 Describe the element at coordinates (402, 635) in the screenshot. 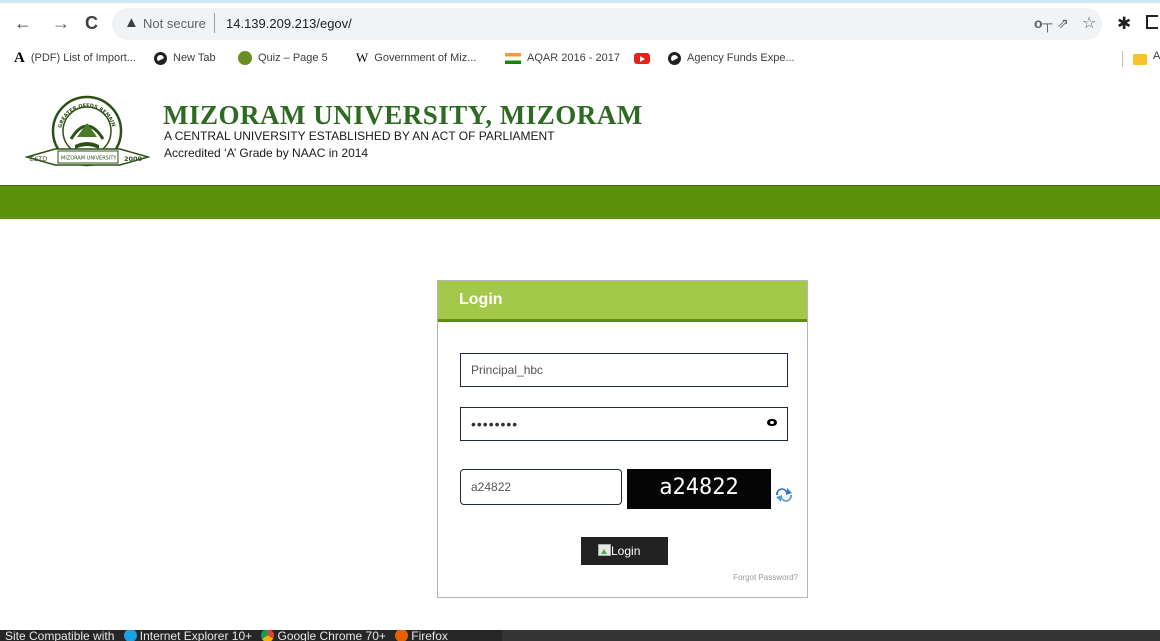

I see `firefox-icon` at that location.